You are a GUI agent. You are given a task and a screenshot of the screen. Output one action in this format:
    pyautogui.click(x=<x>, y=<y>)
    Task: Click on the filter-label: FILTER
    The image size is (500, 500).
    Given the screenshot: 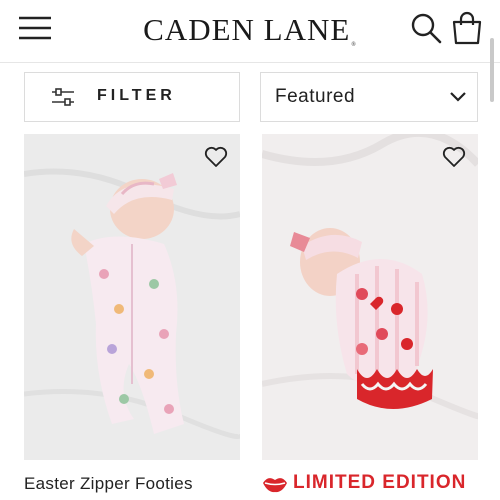 What is the action you would take?
    pyautogui.click(x=136, y=95)
    